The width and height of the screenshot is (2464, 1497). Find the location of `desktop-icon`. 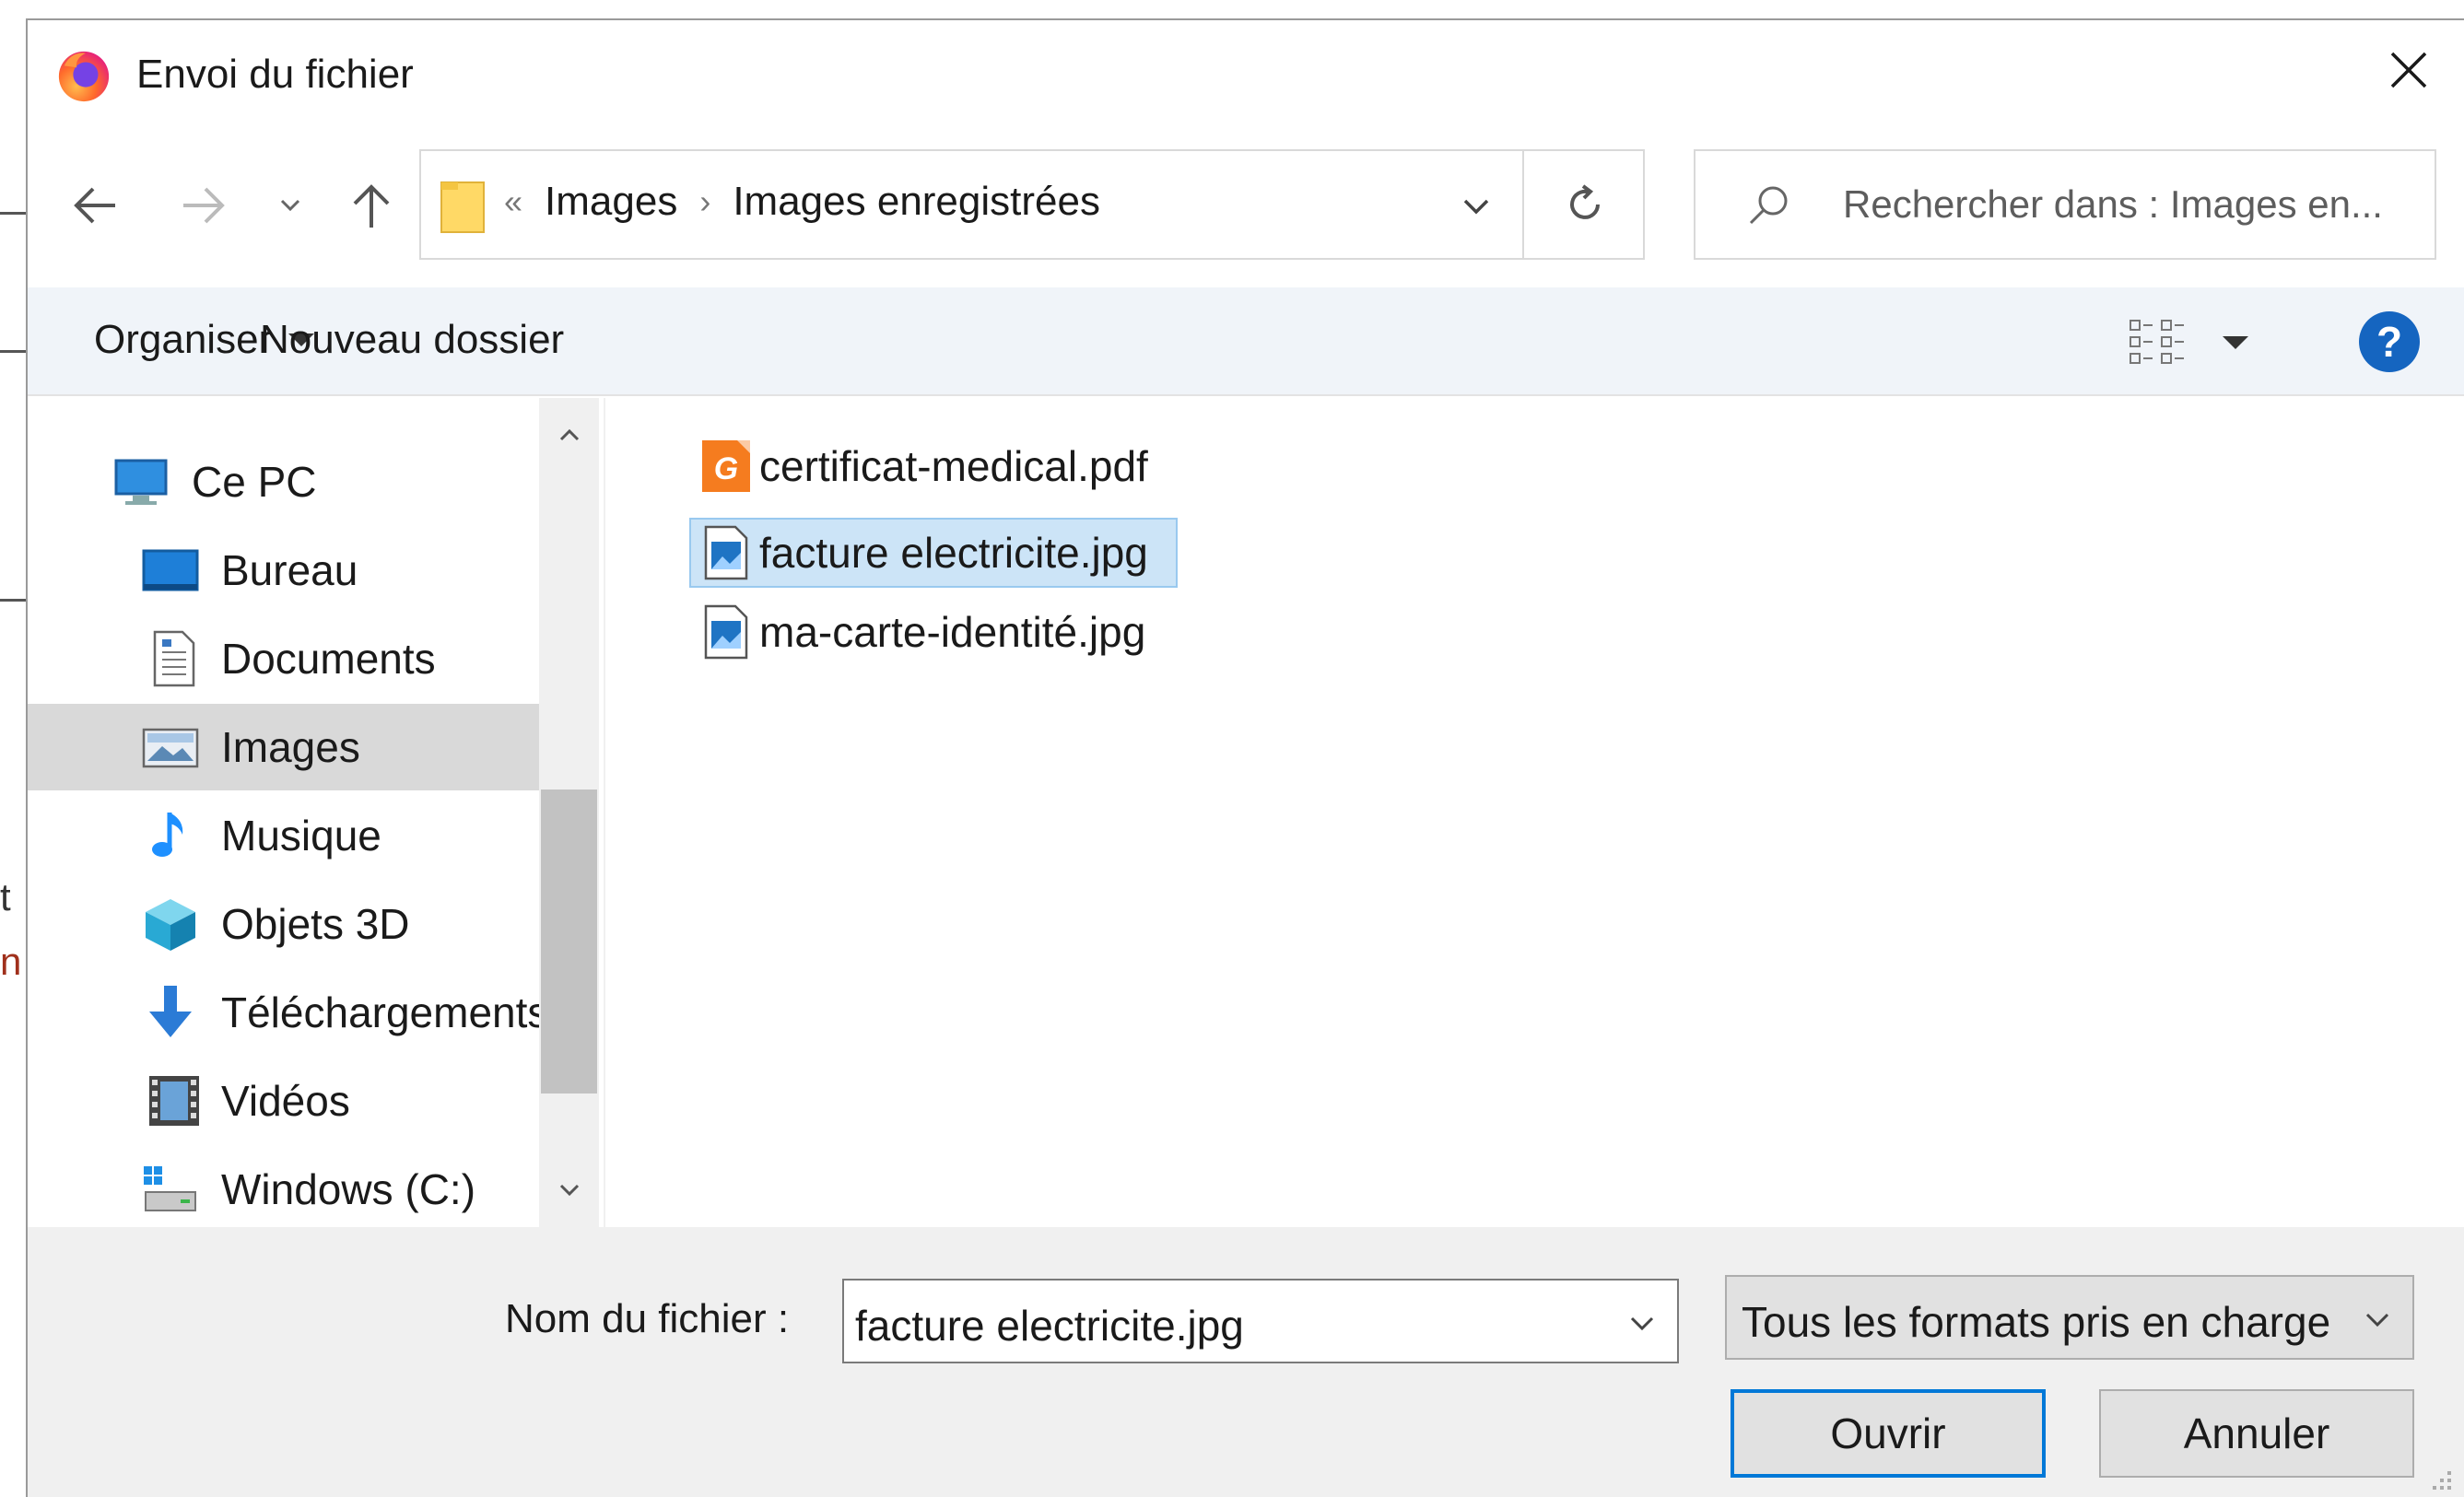

desktop-icon is located at coordinates (170, 570).